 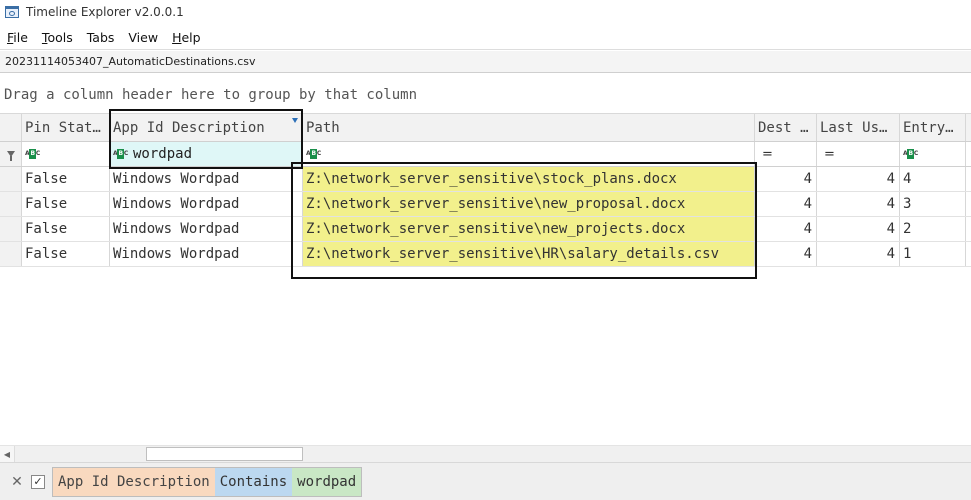 I want to click on menu-file: File, so click(x=17, y=37).